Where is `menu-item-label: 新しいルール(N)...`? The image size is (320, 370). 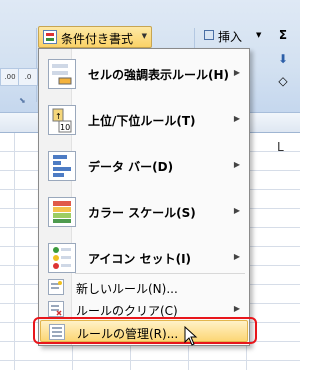
menu-item-label: 新しいルール(N)... is located at coordinates (127, 289).